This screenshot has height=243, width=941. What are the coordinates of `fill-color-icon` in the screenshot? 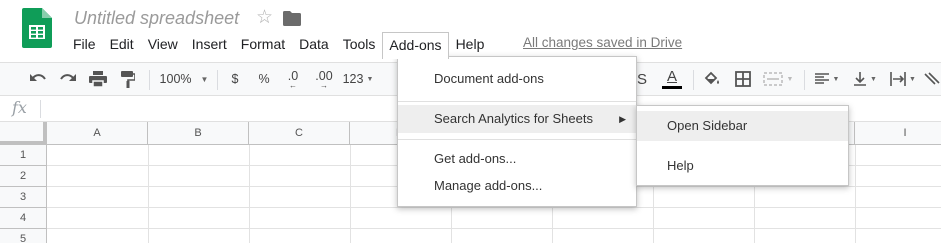 It's located at (712, 79).